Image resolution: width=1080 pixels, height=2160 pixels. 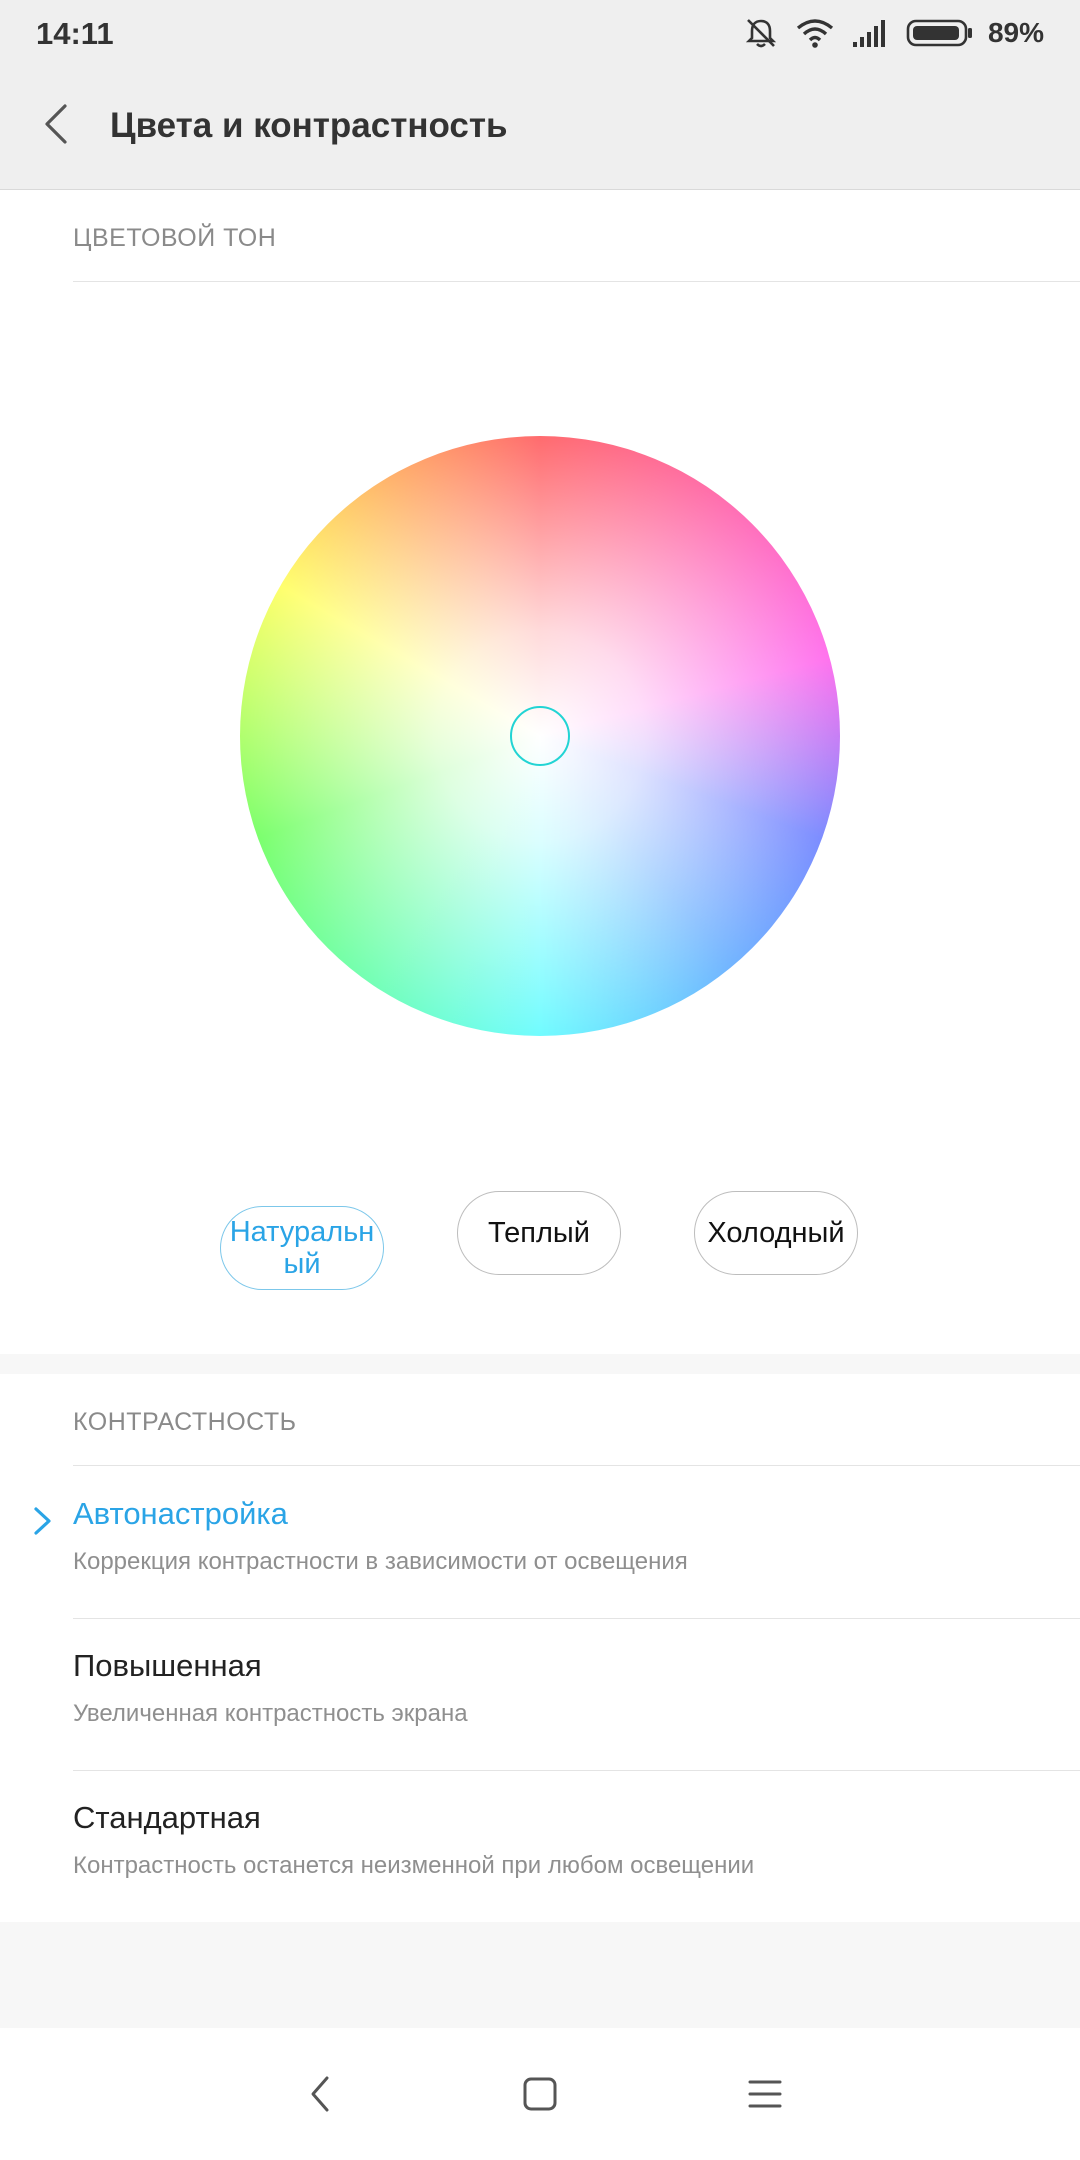 I want to click on option-title: Повышенная, so click(x=167, y=1665).